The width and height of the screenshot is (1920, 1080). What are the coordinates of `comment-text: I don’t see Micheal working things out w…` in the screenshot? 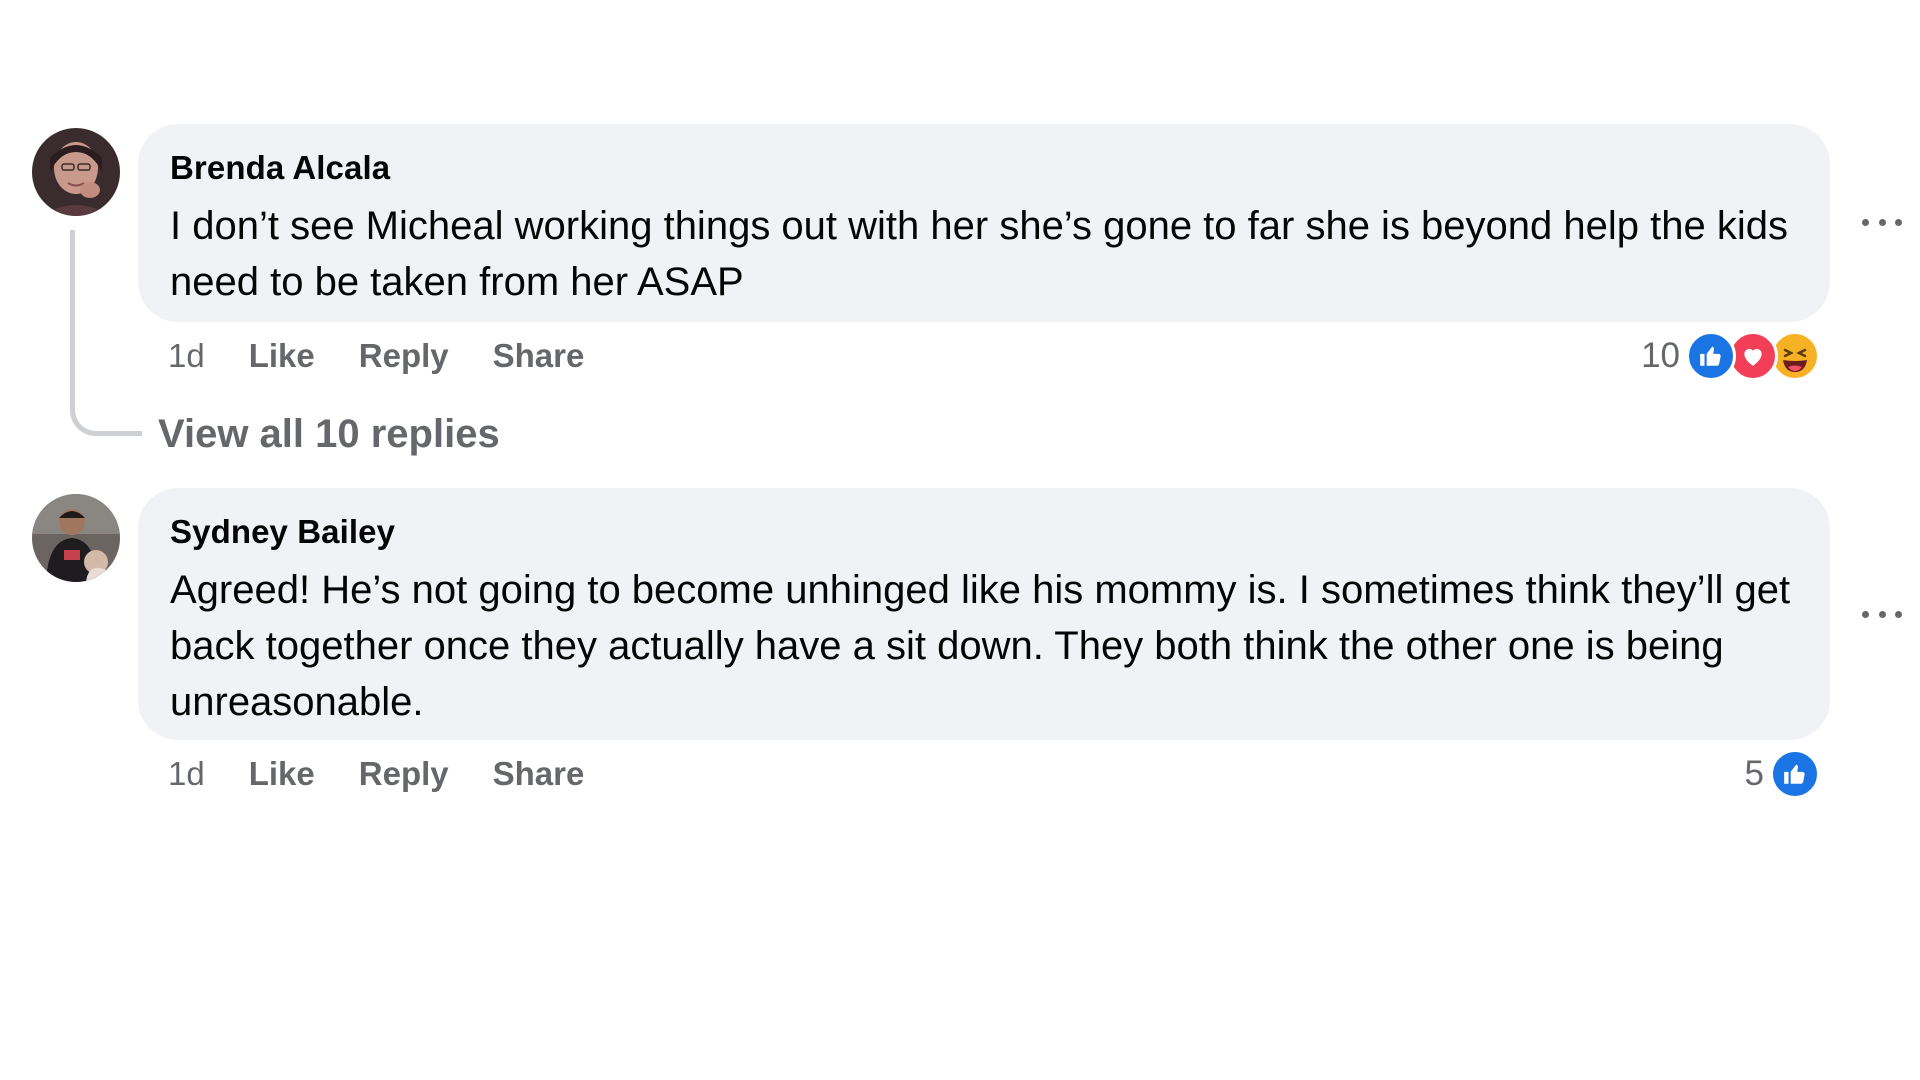 It's located at (979, 254).